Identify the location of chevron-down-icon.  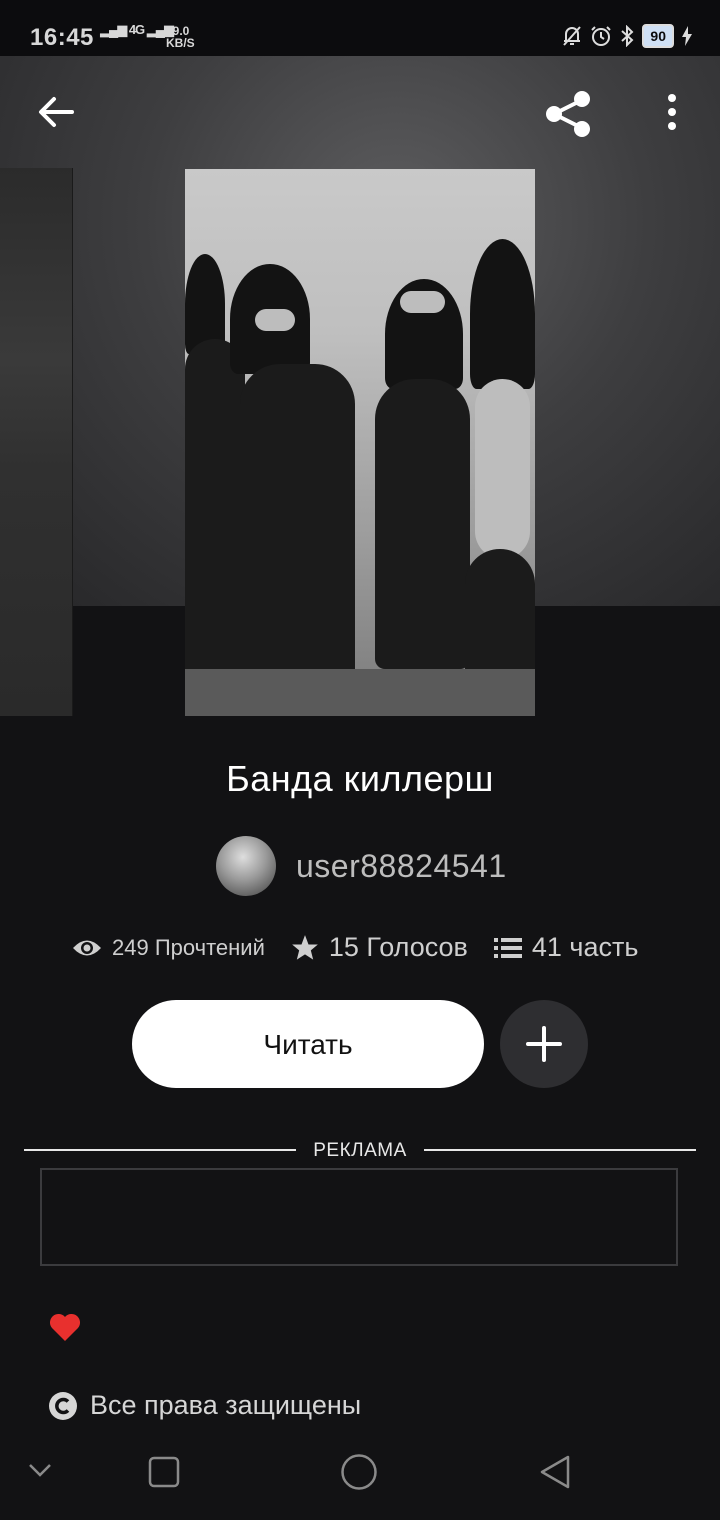
(40, 1470).